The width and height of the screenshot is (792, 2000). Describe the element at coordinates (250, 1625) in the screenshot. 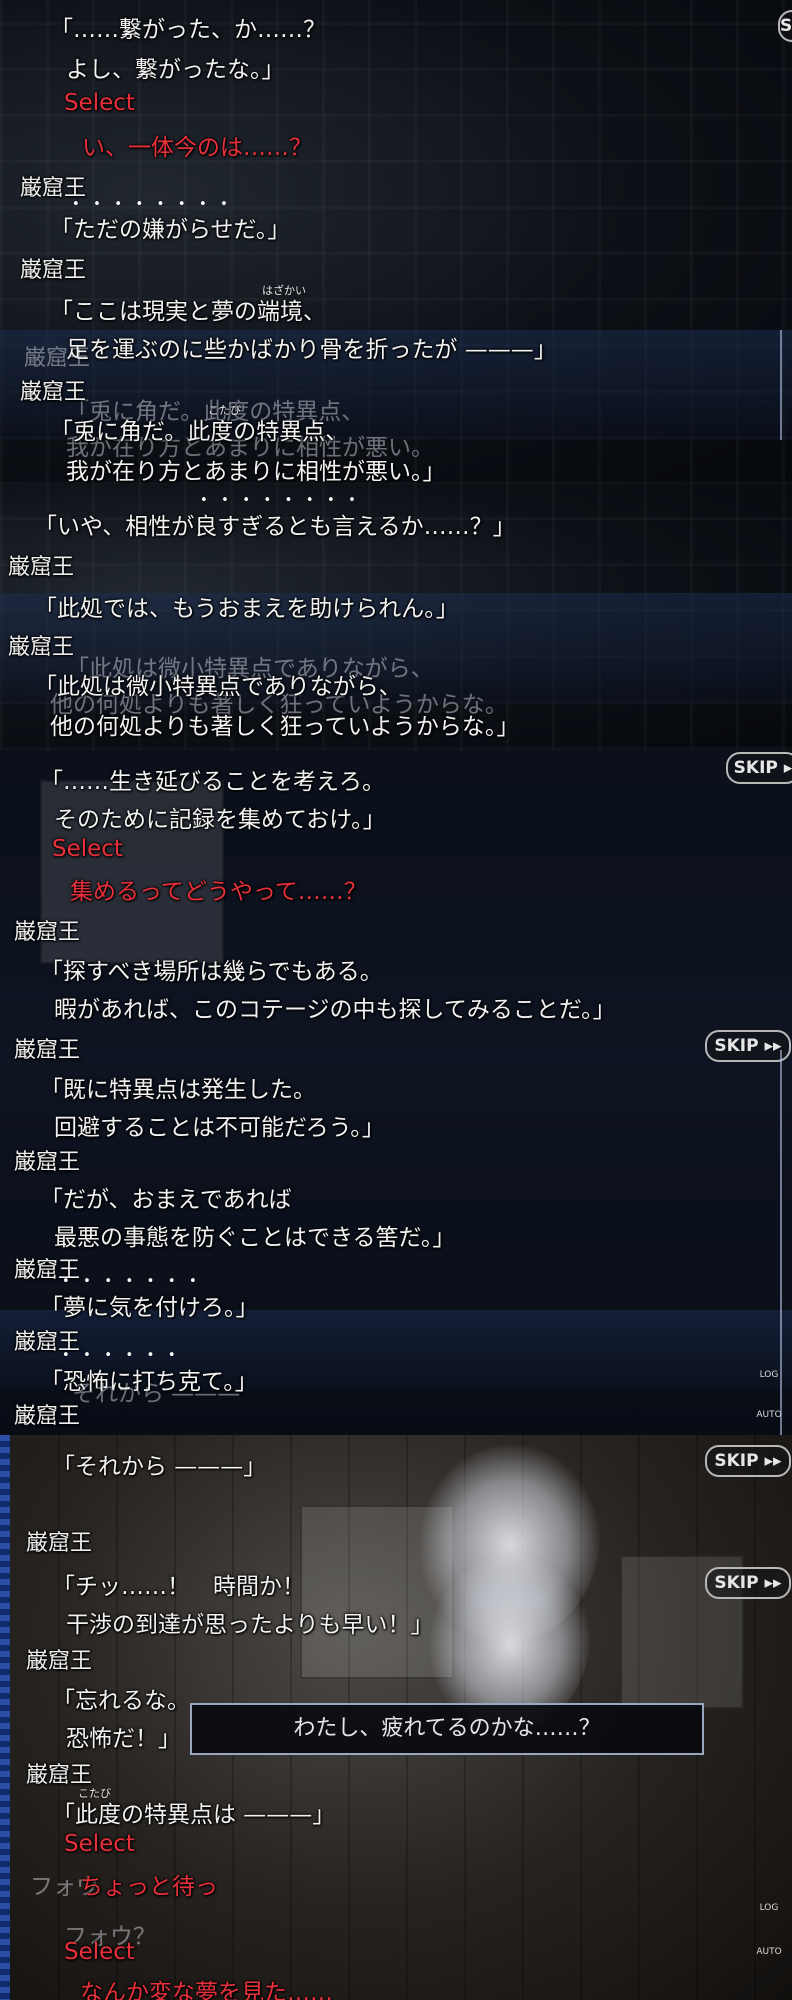

I see `dialogue-line: 干渉の到達が思ったよりも早い！」` at that location.